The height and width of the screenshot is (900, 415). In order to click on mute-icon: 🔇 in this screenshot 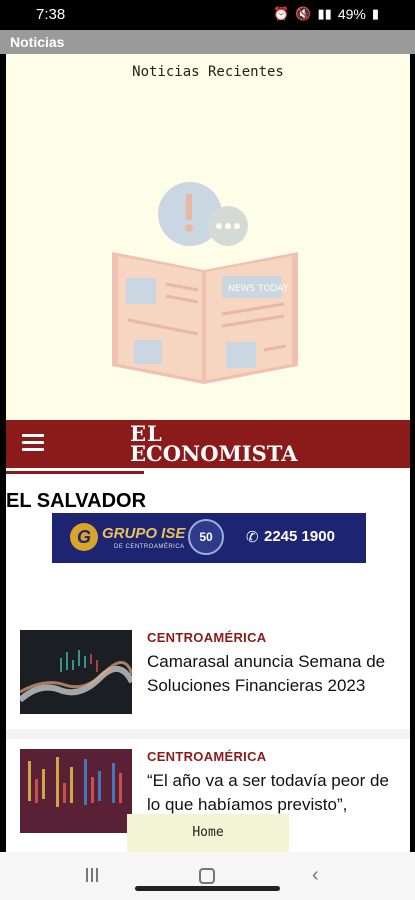, I will do `click(303, 13)`.